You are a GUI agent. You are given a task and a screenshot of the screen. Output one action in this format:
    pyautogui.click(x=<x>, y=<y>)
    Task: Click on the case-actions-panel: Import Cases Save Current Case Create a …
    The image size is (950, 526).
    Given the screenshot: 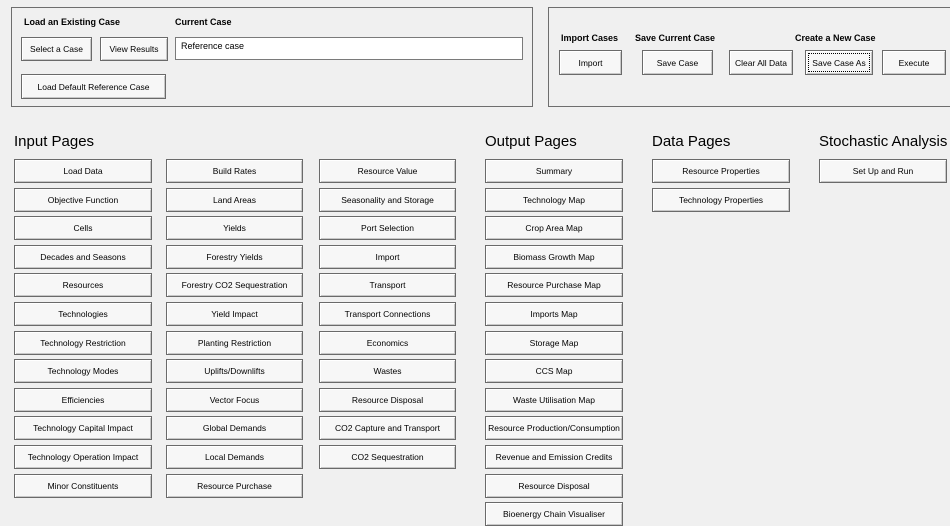 What is the action you would take?
    pyautogui.click(x=749, y=57)
    